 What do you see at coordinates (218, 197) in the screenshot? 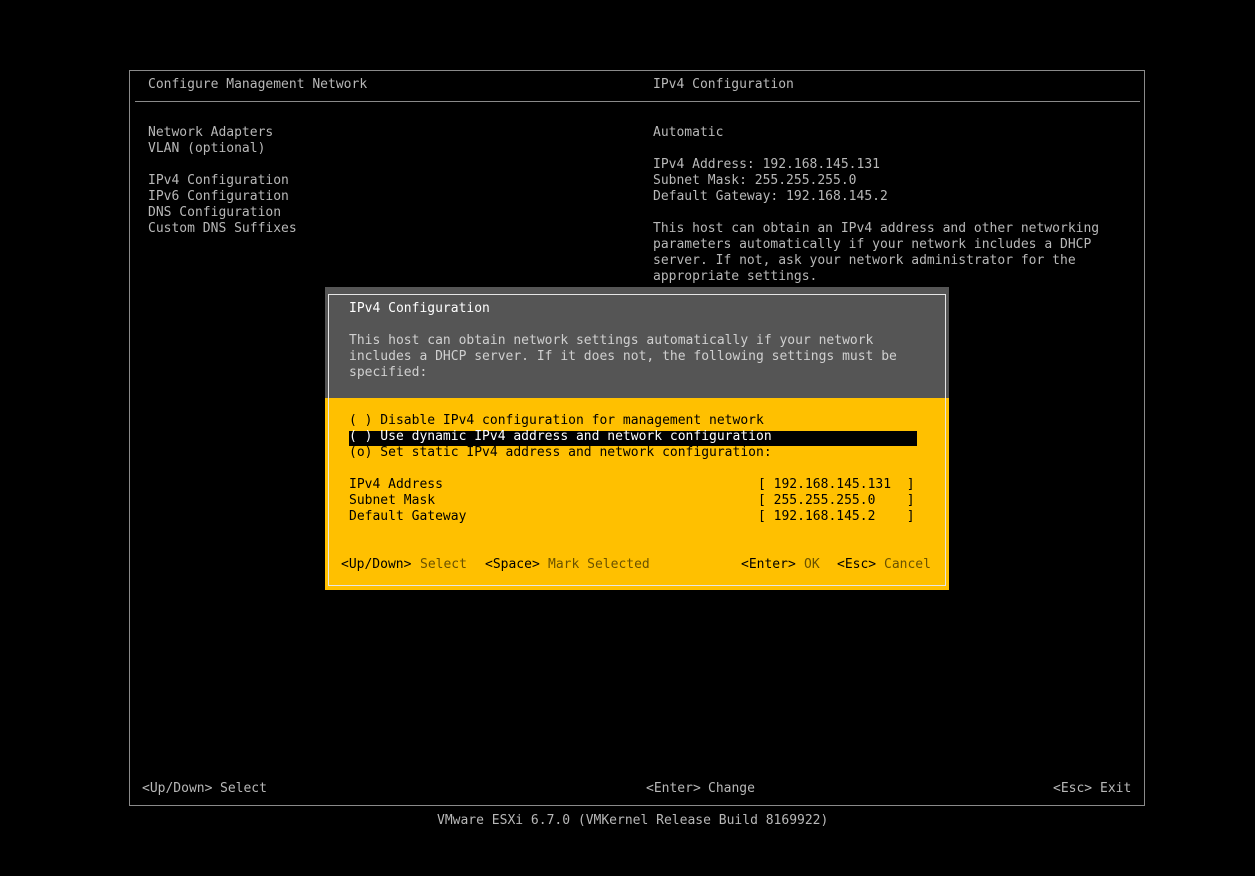
I see `menu-item-ipv6-configuration: IPv6 Configuration` at bounding box center [218, 197].